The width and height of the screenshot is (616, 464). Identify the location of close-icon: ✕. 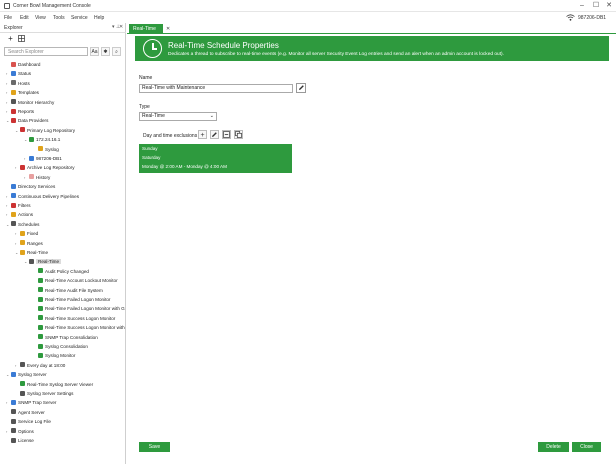
(121, 27).